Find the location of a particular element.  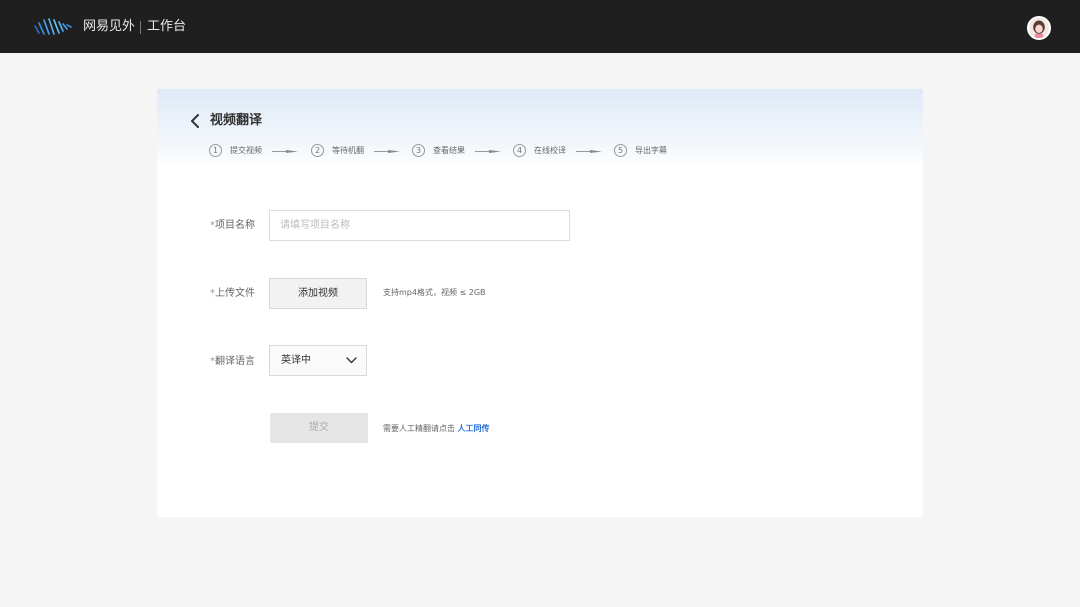

manual-hint-text: 需要人工精翻请点击 is located at coordinates (419, 428).